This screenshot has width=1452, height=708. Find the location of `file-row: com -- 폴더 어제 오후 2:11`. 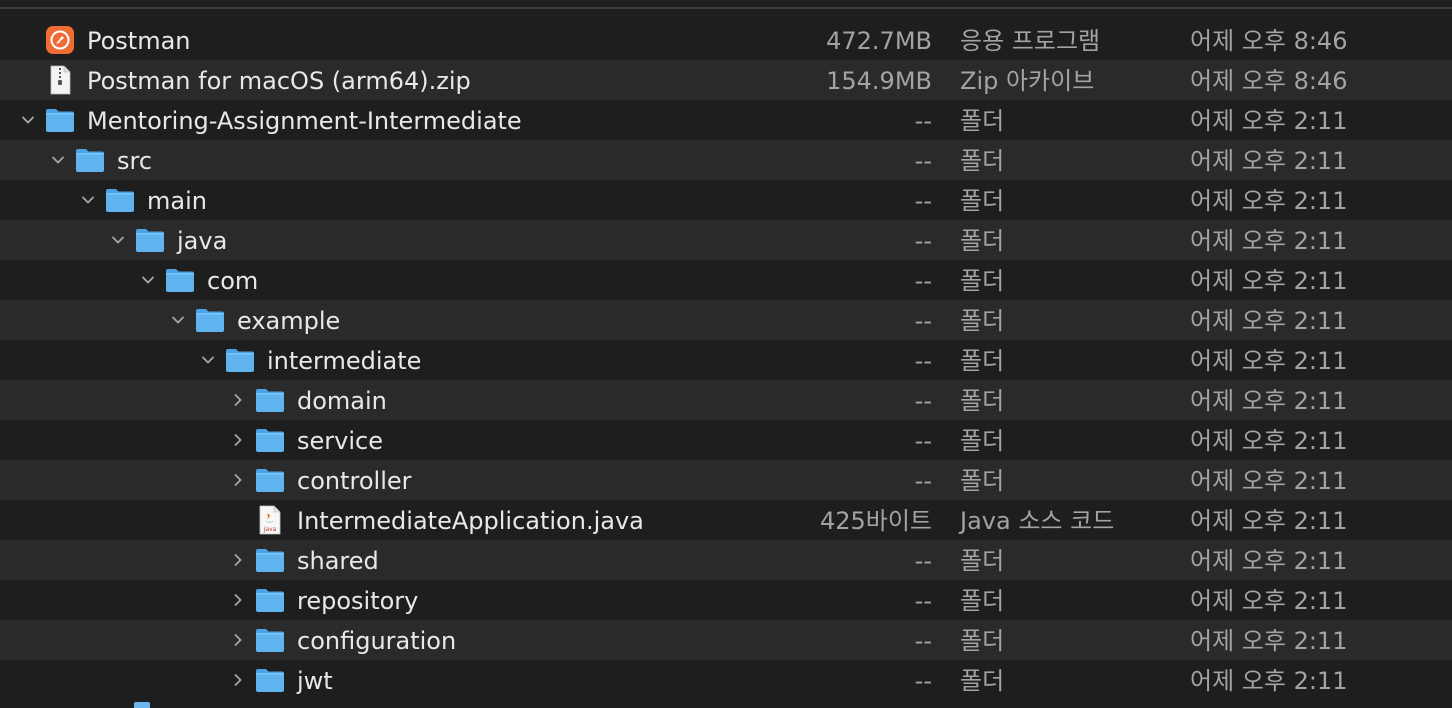

file-row: com -- 폴더 어제 오후 2:11 is located at coordinates (726, 280).